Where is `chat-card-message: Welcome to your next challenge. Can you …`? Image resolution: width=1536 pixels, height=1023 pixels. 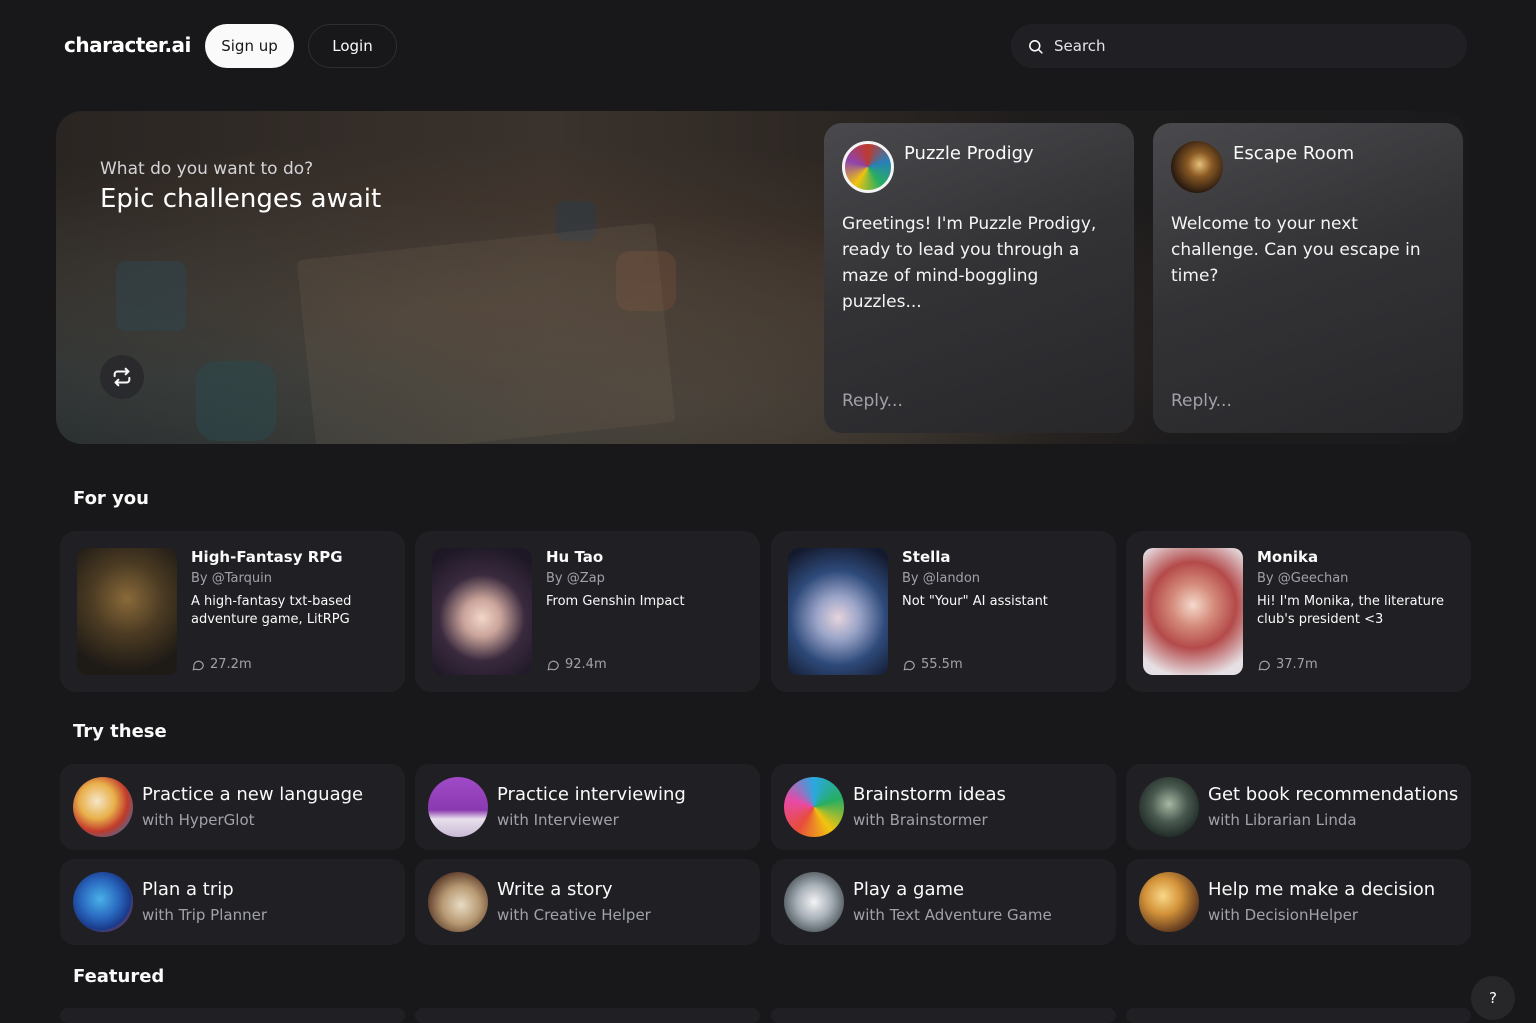 chat-card-message: Welcome to your next challenge. Can you … is located at coordinates (1296, 250).